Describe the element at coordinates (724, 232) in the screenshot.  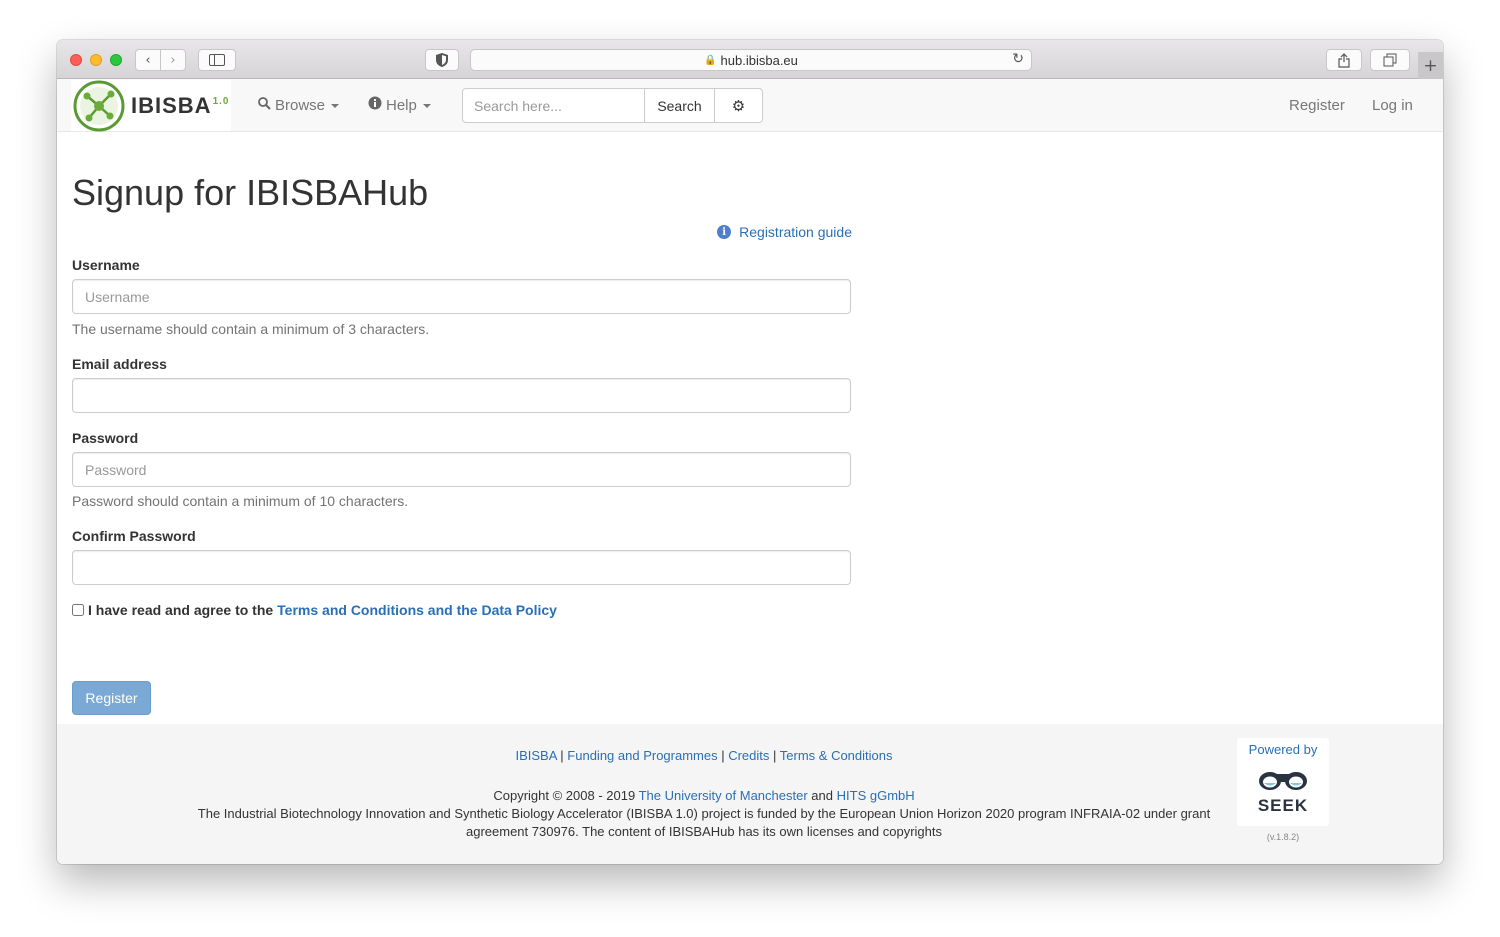
I see `info-icon: i` at that location.